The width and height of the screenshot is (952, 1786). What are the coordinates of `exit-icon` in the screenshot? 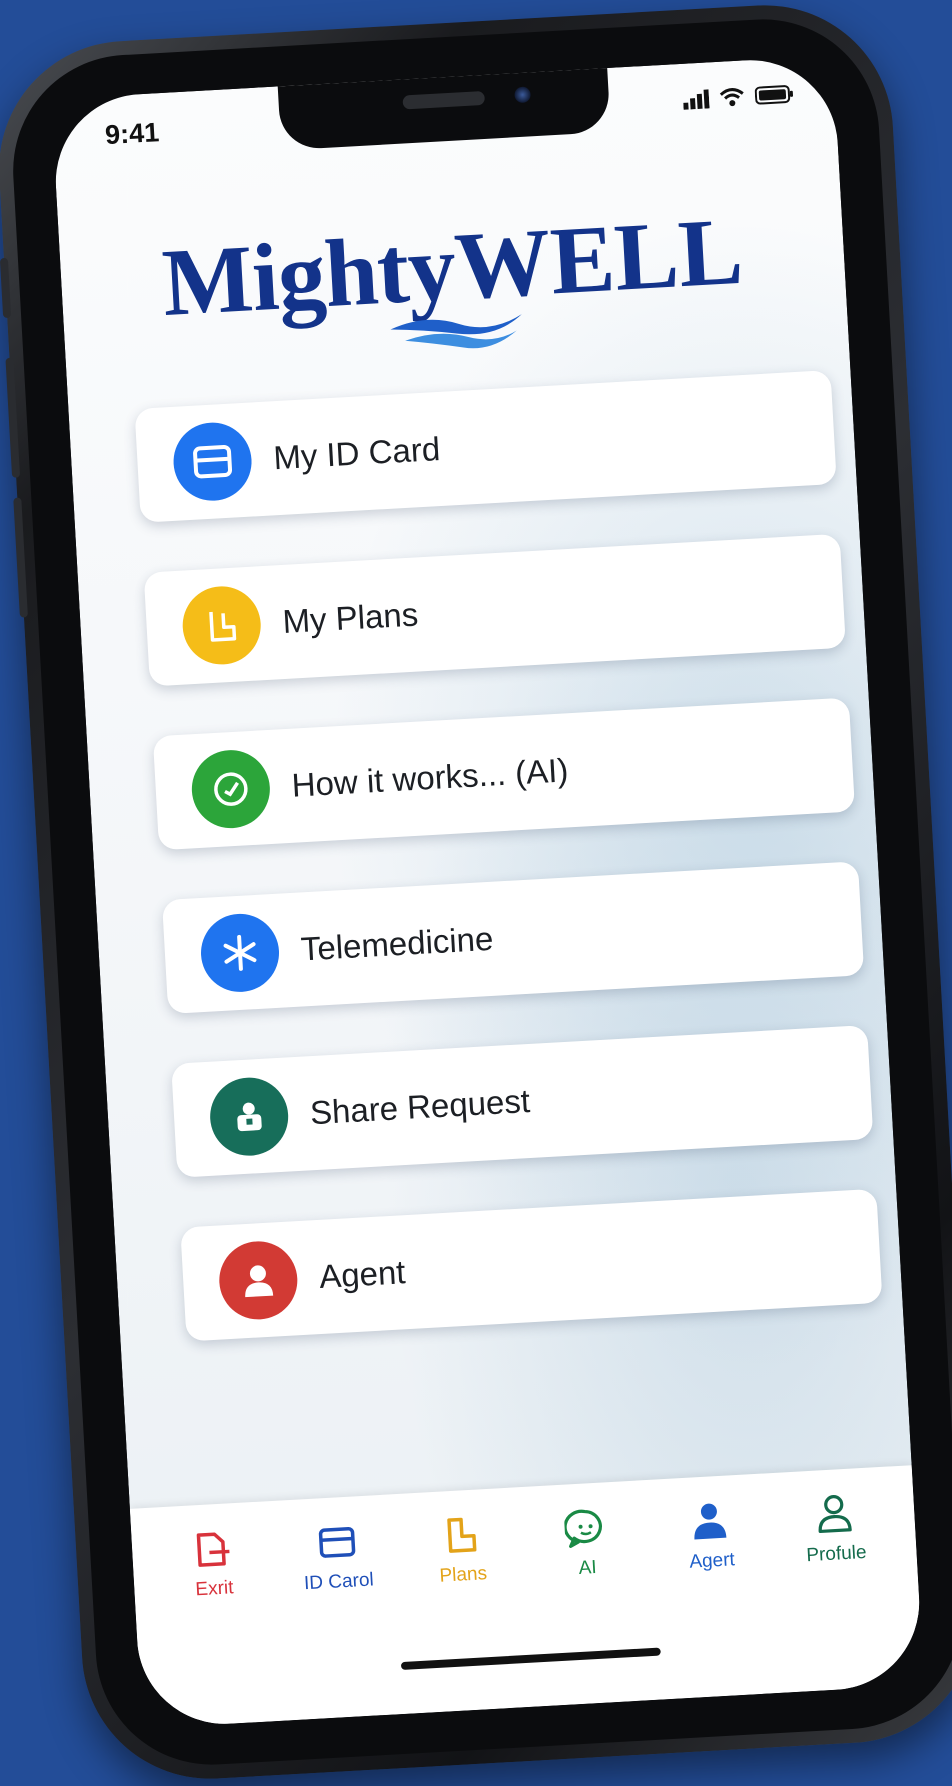 It's located at (213, 1549).